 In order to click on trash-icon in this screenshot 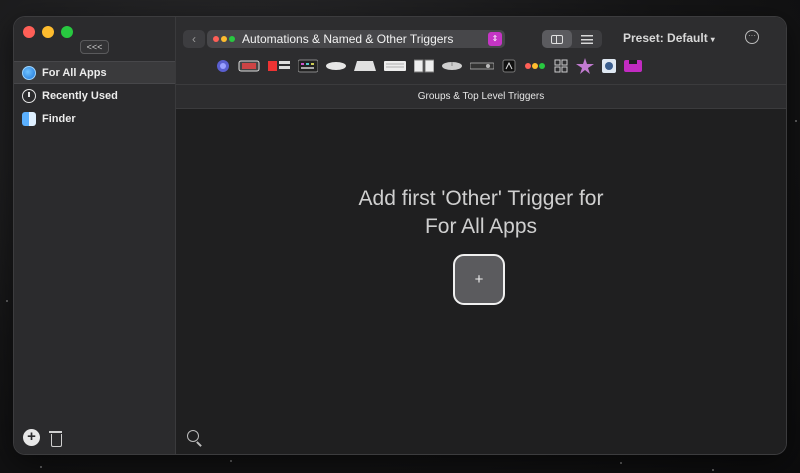, I will do `click(55, 438)`.